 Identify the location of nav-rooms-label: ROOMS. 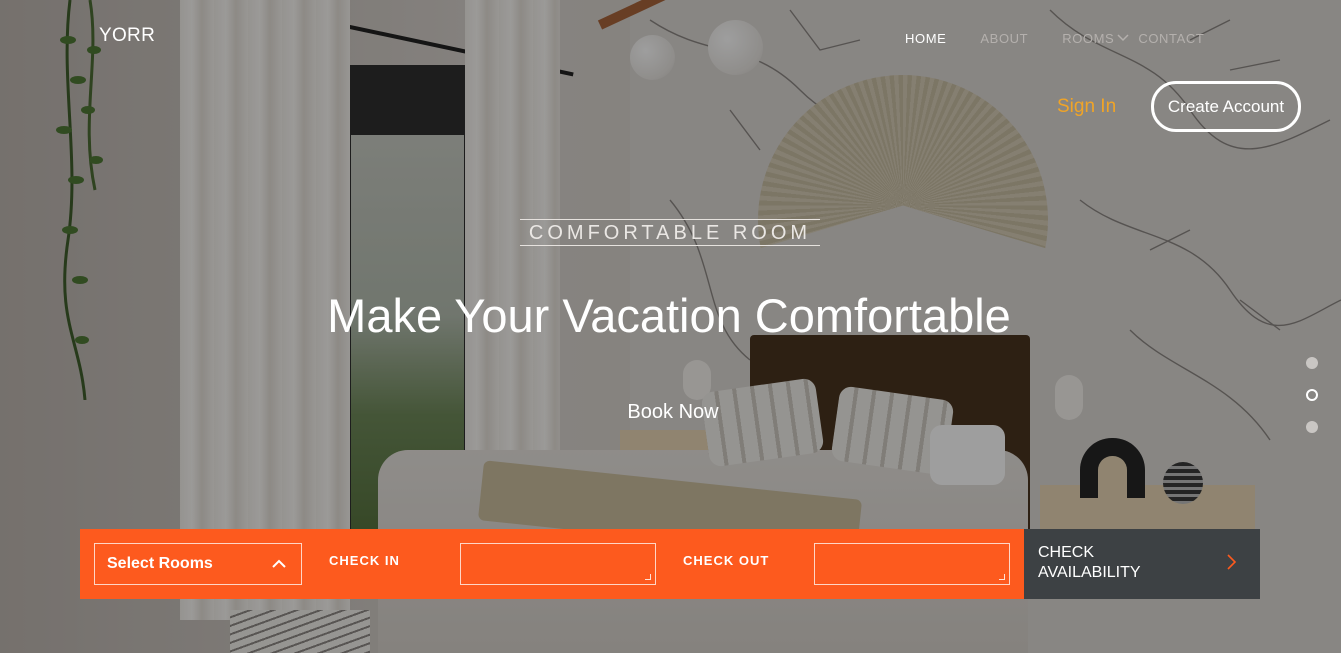
(1088, 38).